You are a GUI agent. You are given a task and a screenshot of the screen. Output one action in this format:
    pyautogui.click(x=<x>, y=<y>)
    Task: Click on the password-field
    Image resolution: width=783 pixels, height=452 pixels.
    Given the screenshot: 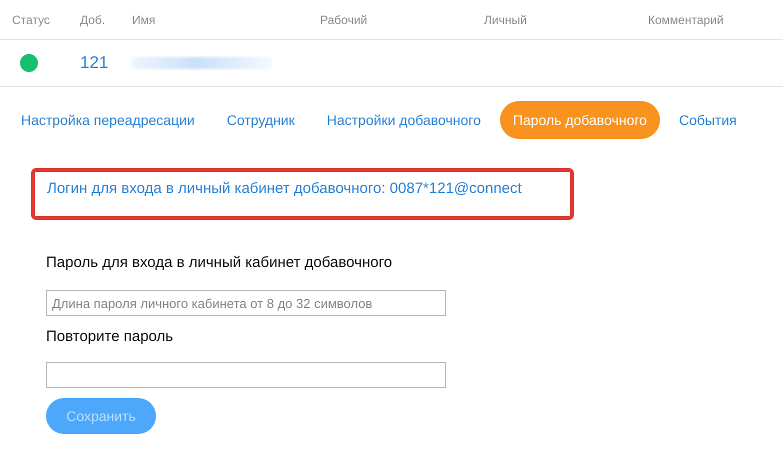 What is the action you would take?
    pyautogui.click(x=246, y=375)
    